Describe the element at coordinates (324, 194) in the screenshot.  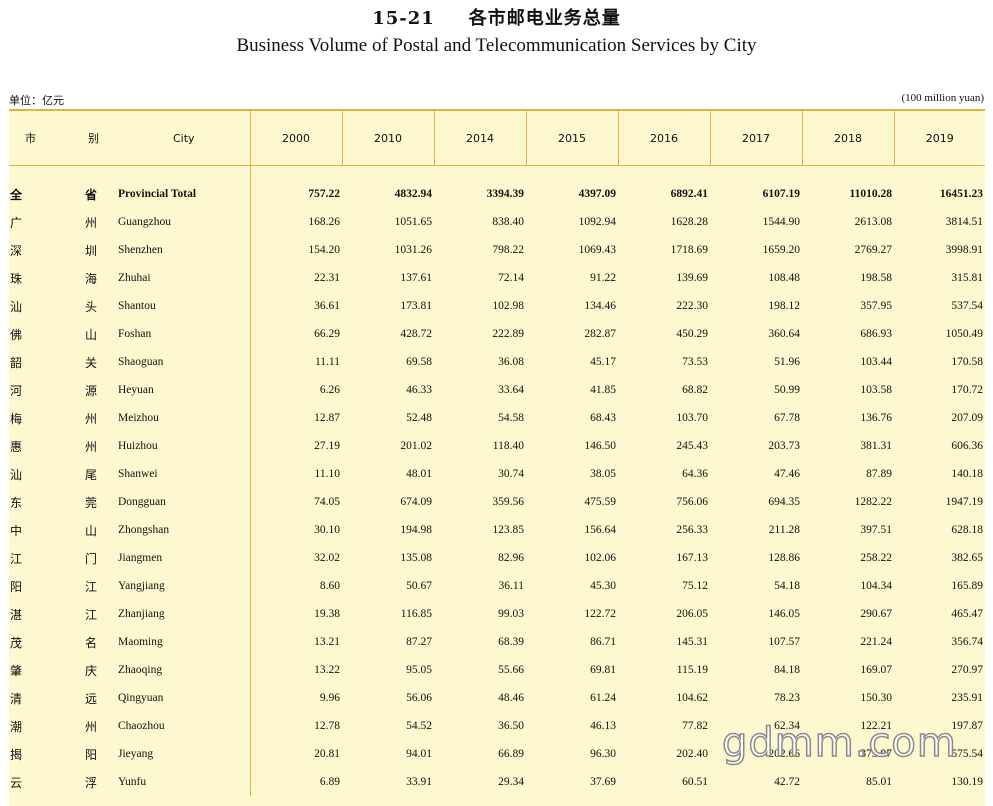
I see `value-cell: 757.22` at that location.